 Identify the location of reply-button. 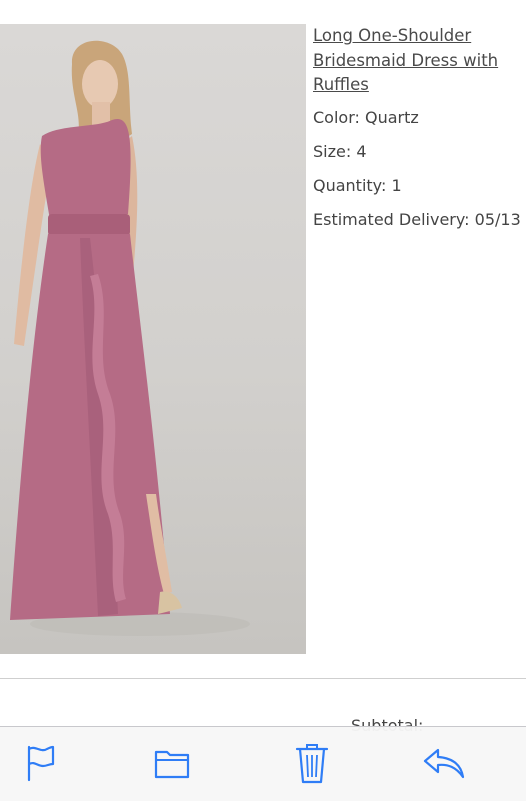
(444, 763).